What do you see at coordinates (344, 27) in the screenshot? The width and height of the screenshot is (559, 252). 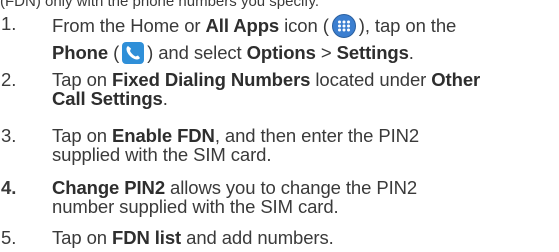 I see `all-apps-icon` at bounding box center [344, 27].